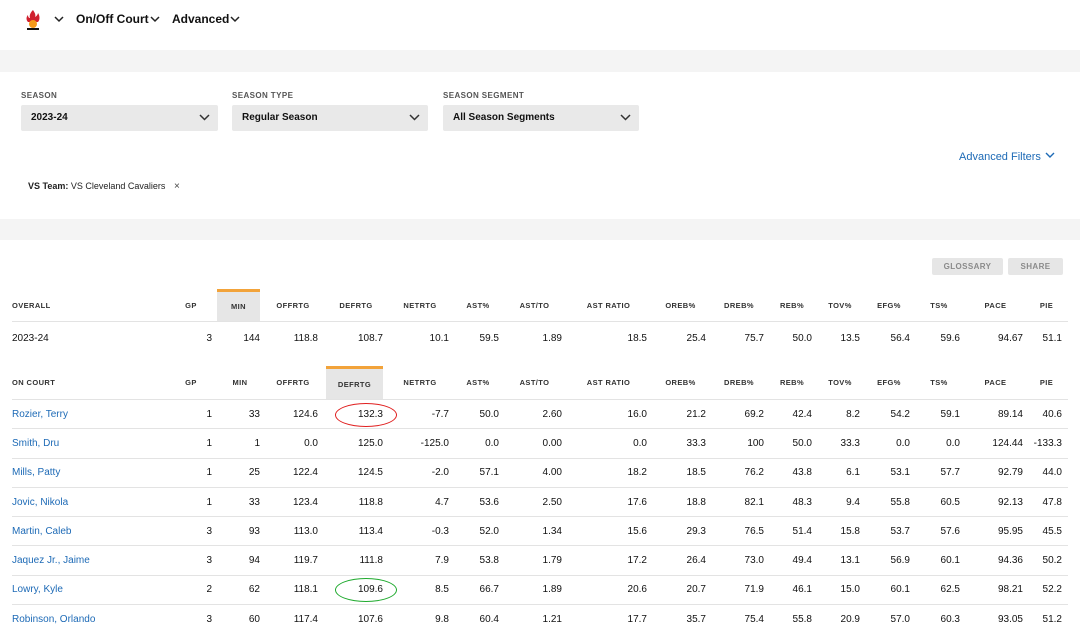  Describe the element at coordinates (903, 443) in the screenshot. I see `stat-cell-efg: 0.0` at that location.